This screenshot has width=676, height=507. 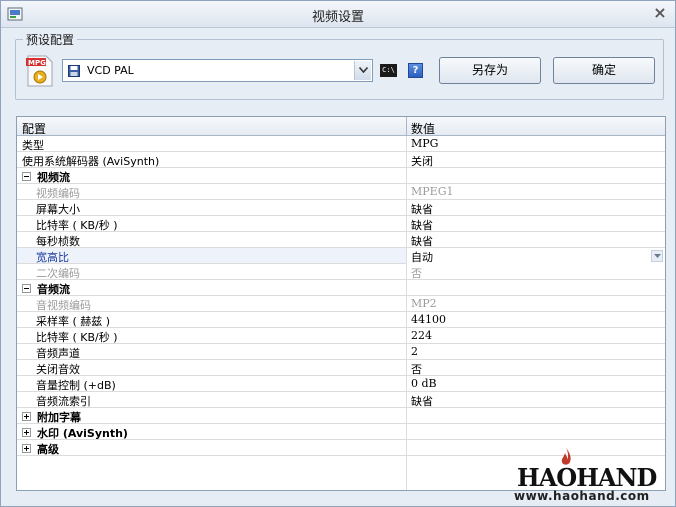 I want to click on property-row-aspect-ratio: 宽高比 自动, so click(x=341, y=256).